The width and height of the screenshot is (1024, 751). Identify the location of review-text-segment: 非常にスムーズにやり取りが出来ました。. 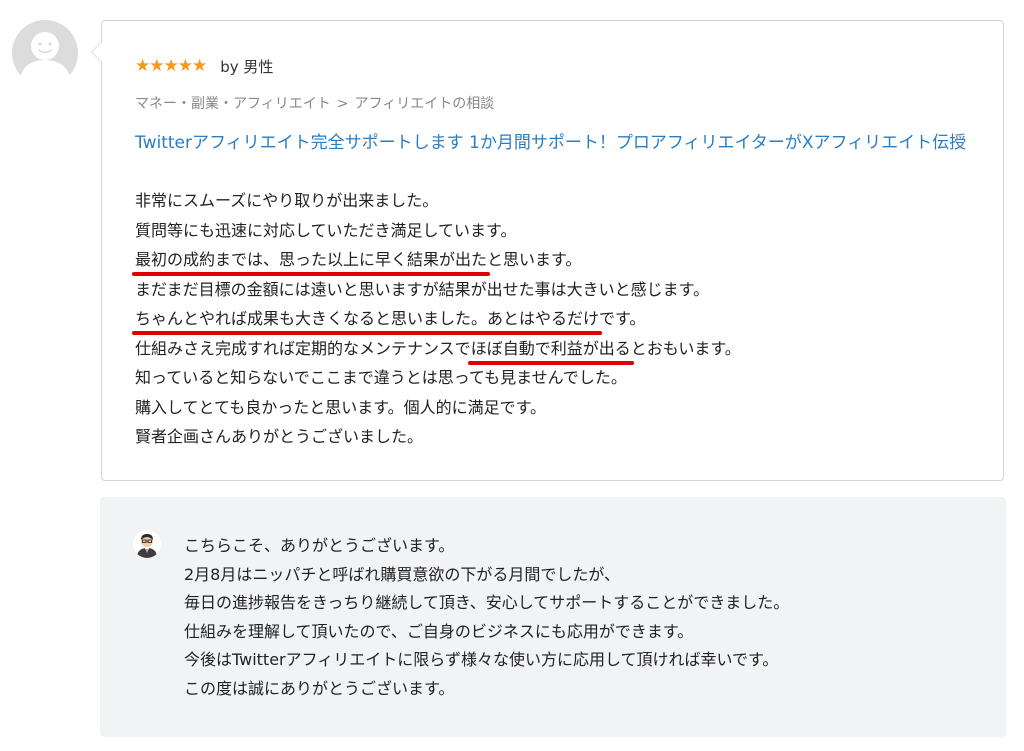
(287, 200).